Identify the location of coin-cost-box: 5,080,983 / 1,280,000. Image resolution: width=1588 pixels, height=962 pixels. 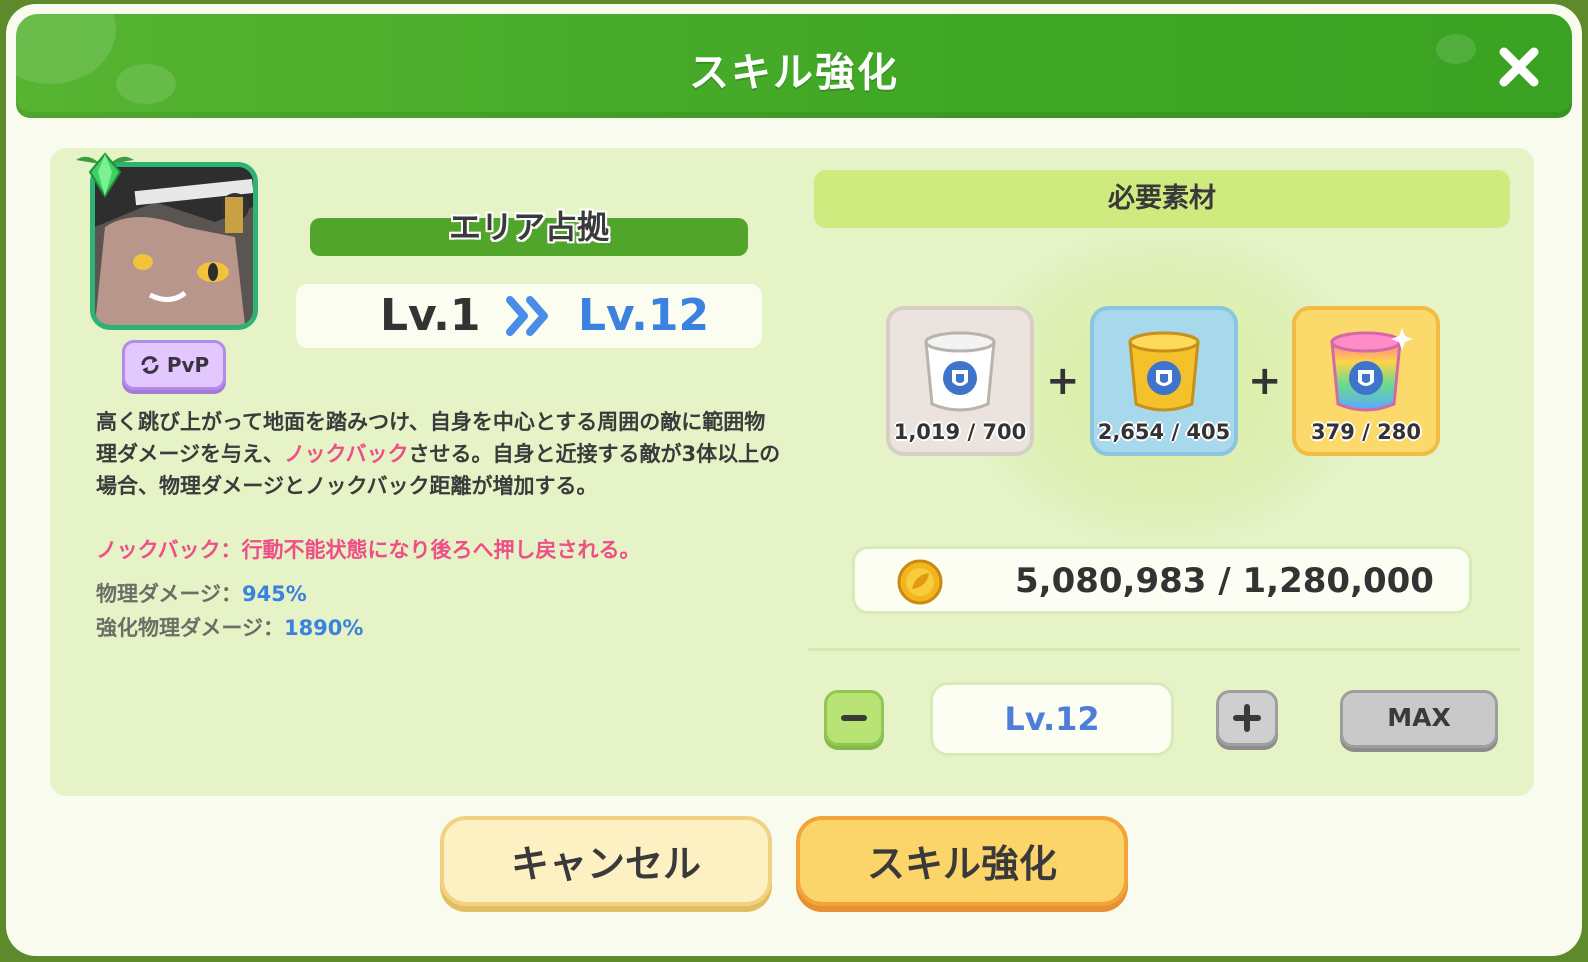
(1162, 580).